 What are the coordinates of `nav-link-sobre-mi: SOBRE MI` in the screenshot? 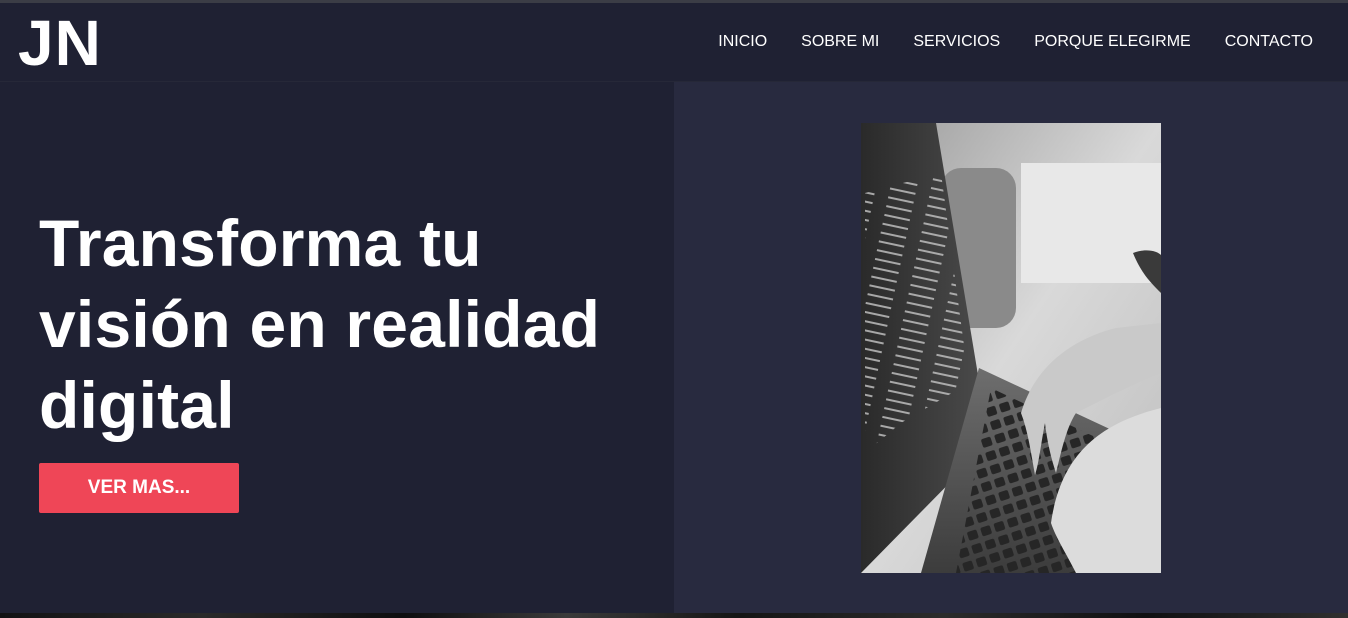 It's located at (840, 42).